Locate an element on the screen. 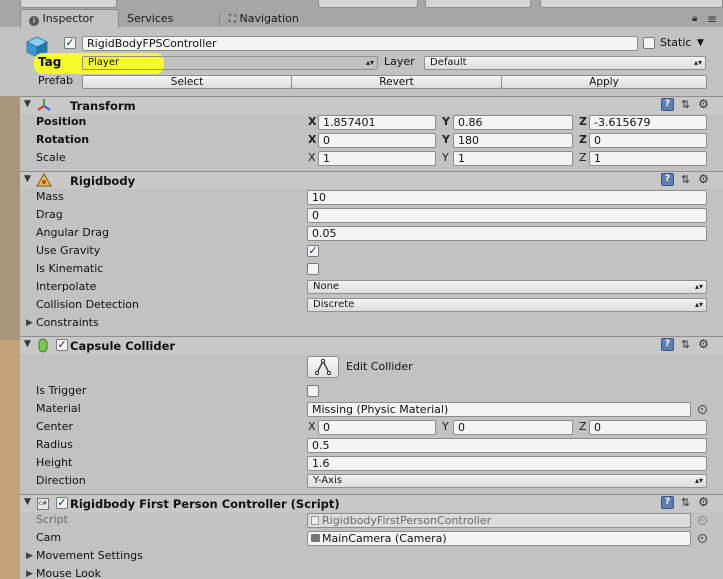  edit-collider-button is located at coordinates (323, 367).